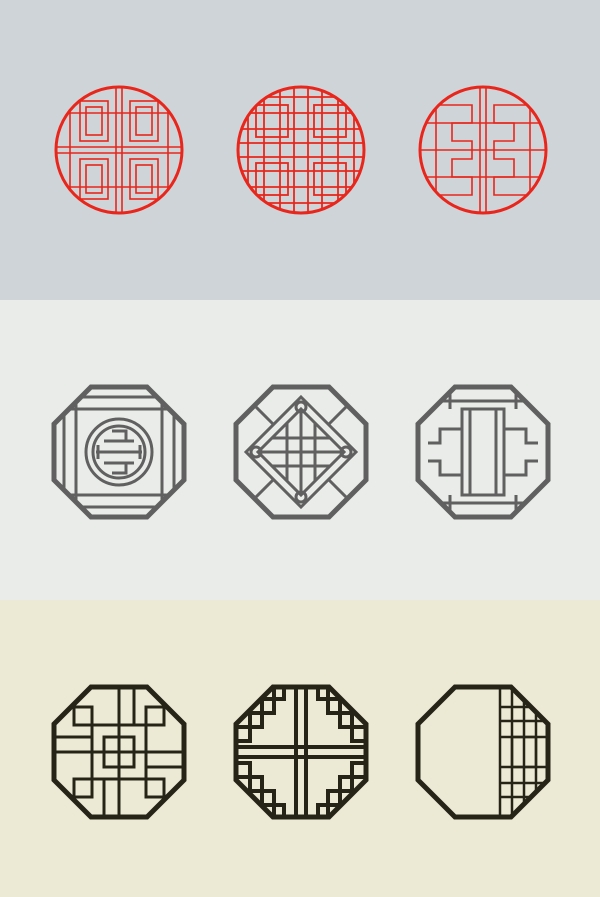  I want to click on circle-lattice-meander-icon, so click(483, 150).